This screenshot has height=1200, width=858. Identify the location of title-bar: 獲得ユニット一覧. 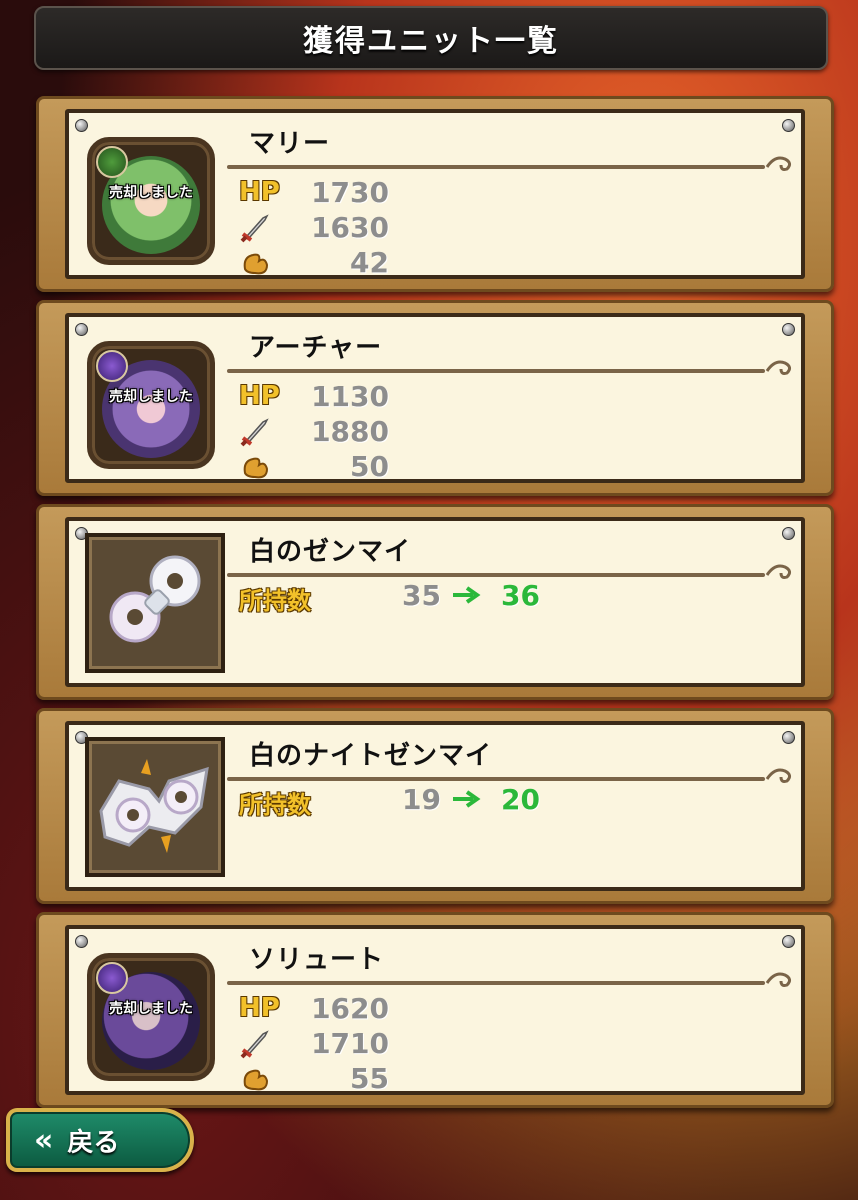
(431, 38).